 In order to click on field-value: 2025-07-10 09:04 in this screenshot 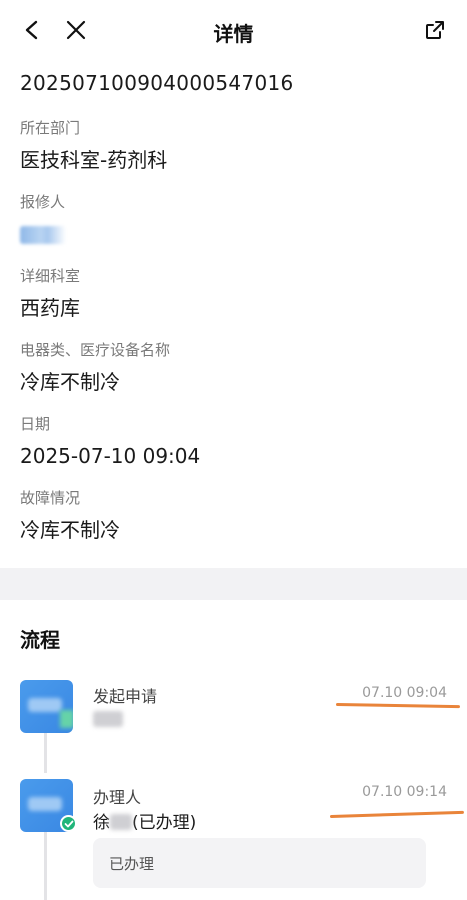, I will do `click(110, 456)`.